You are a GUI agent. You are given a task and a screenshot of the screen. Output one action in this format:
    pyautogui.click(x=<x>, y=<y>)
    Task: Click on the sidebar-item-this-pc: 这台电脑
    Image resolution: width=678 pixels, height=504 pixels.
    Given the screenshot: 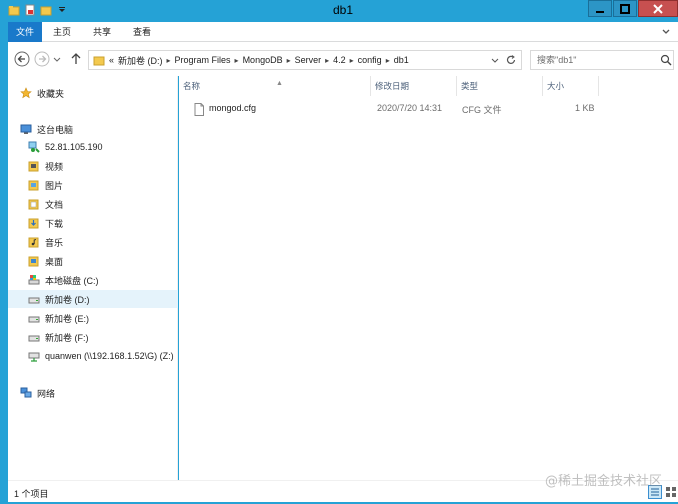 What is the action you would take?
    pyautogui.click(x=93, y=129)
    